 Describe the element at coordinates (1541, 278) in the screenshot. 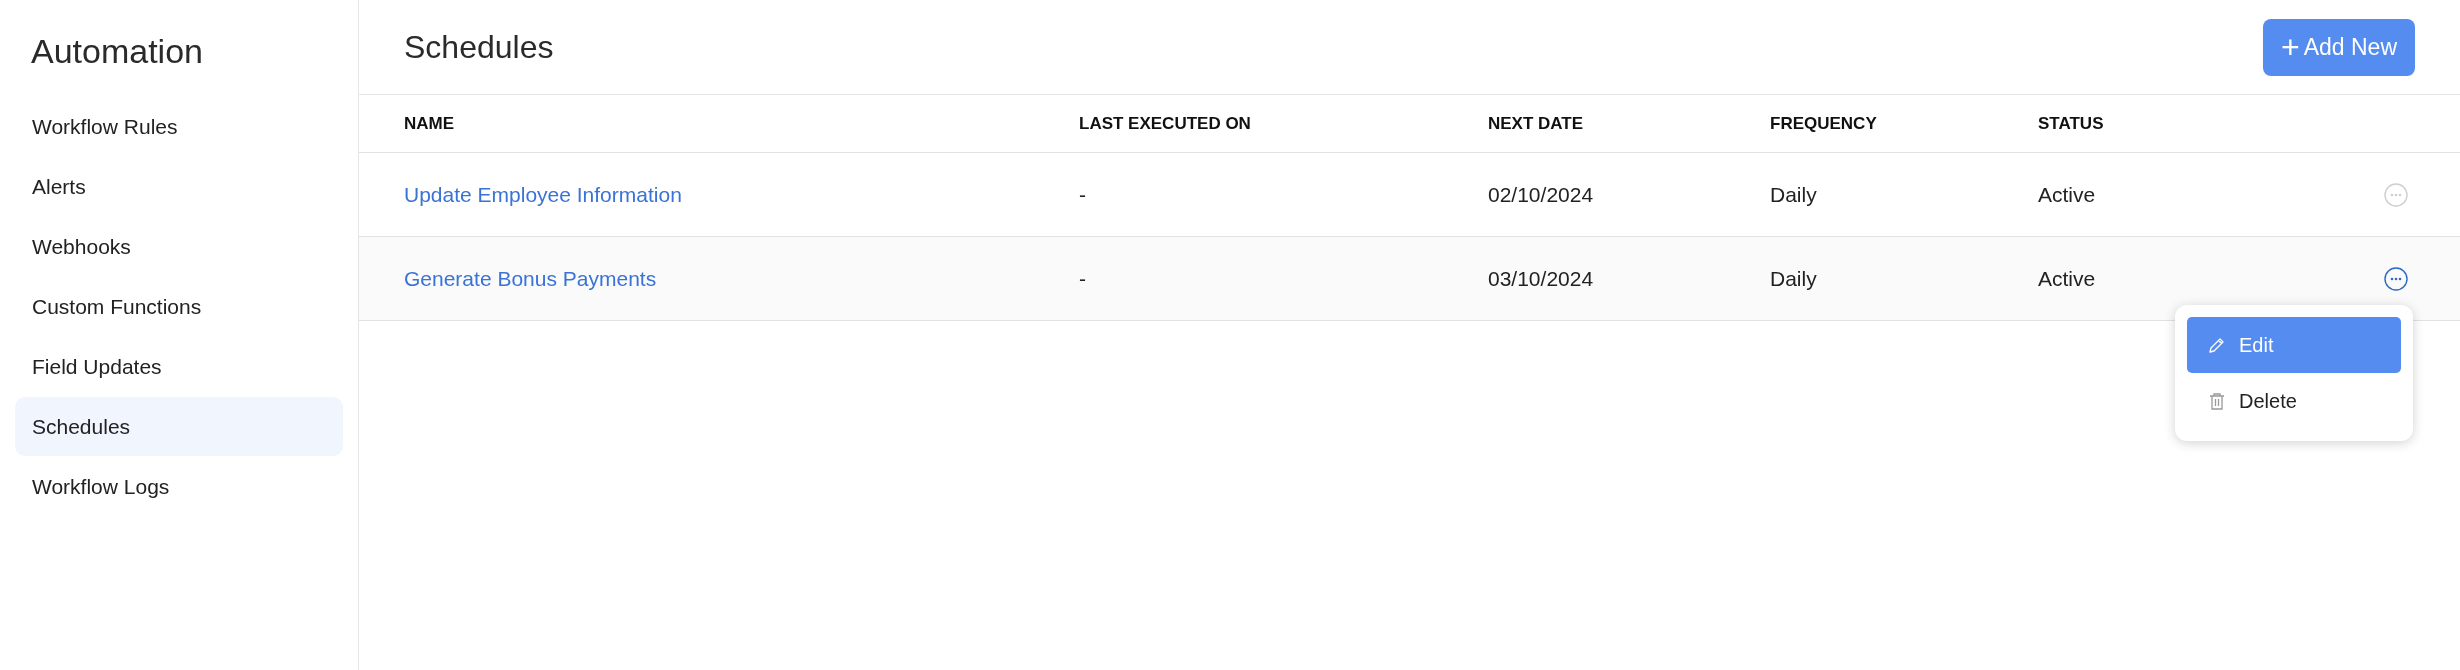

I see `table-cell-text: 03/10/2024` at that location.